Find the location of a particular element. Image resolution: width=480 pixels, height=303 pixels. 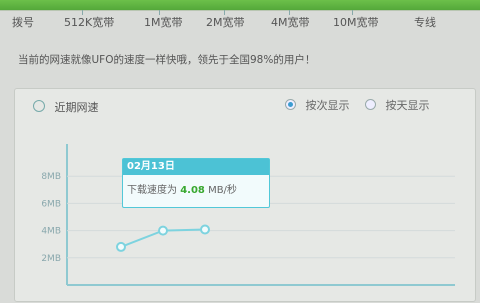

y-tick-label: 2MB is located at coordinates (51, 259).